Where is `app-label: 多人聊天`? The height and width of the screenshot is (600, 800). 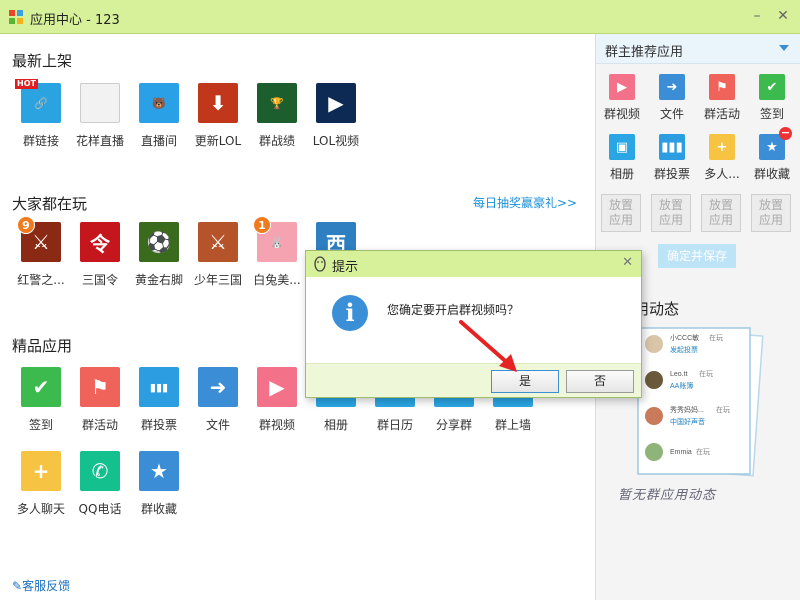 app-label: 多人聊天 is located at coordinates (41, 508).